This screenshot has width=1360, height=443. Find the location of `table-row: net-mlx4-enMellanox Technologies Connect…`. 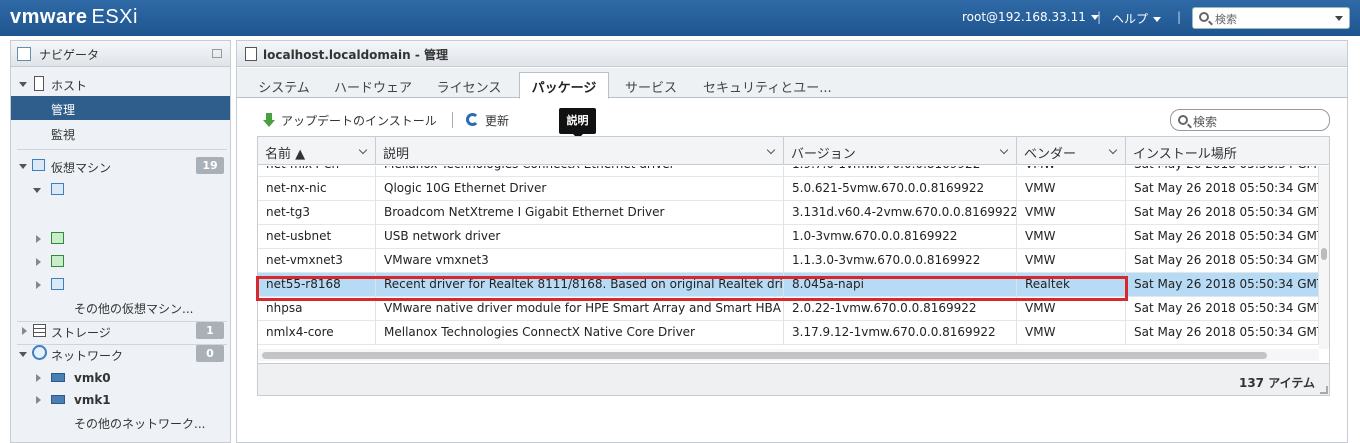

table-row: net-mlx4-enMellanox Technologies Connect… is located at coordinates (788, 171).